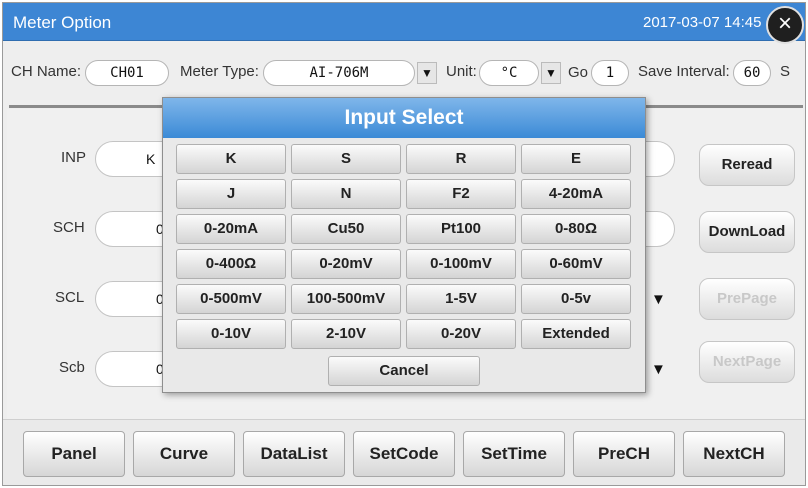 The height and width of the screenshot is (488, 808). What do you see at coordinates (404, 371) in the screenshot?
I see `cancel-button: Cancel` at bounding box center [404, 371].